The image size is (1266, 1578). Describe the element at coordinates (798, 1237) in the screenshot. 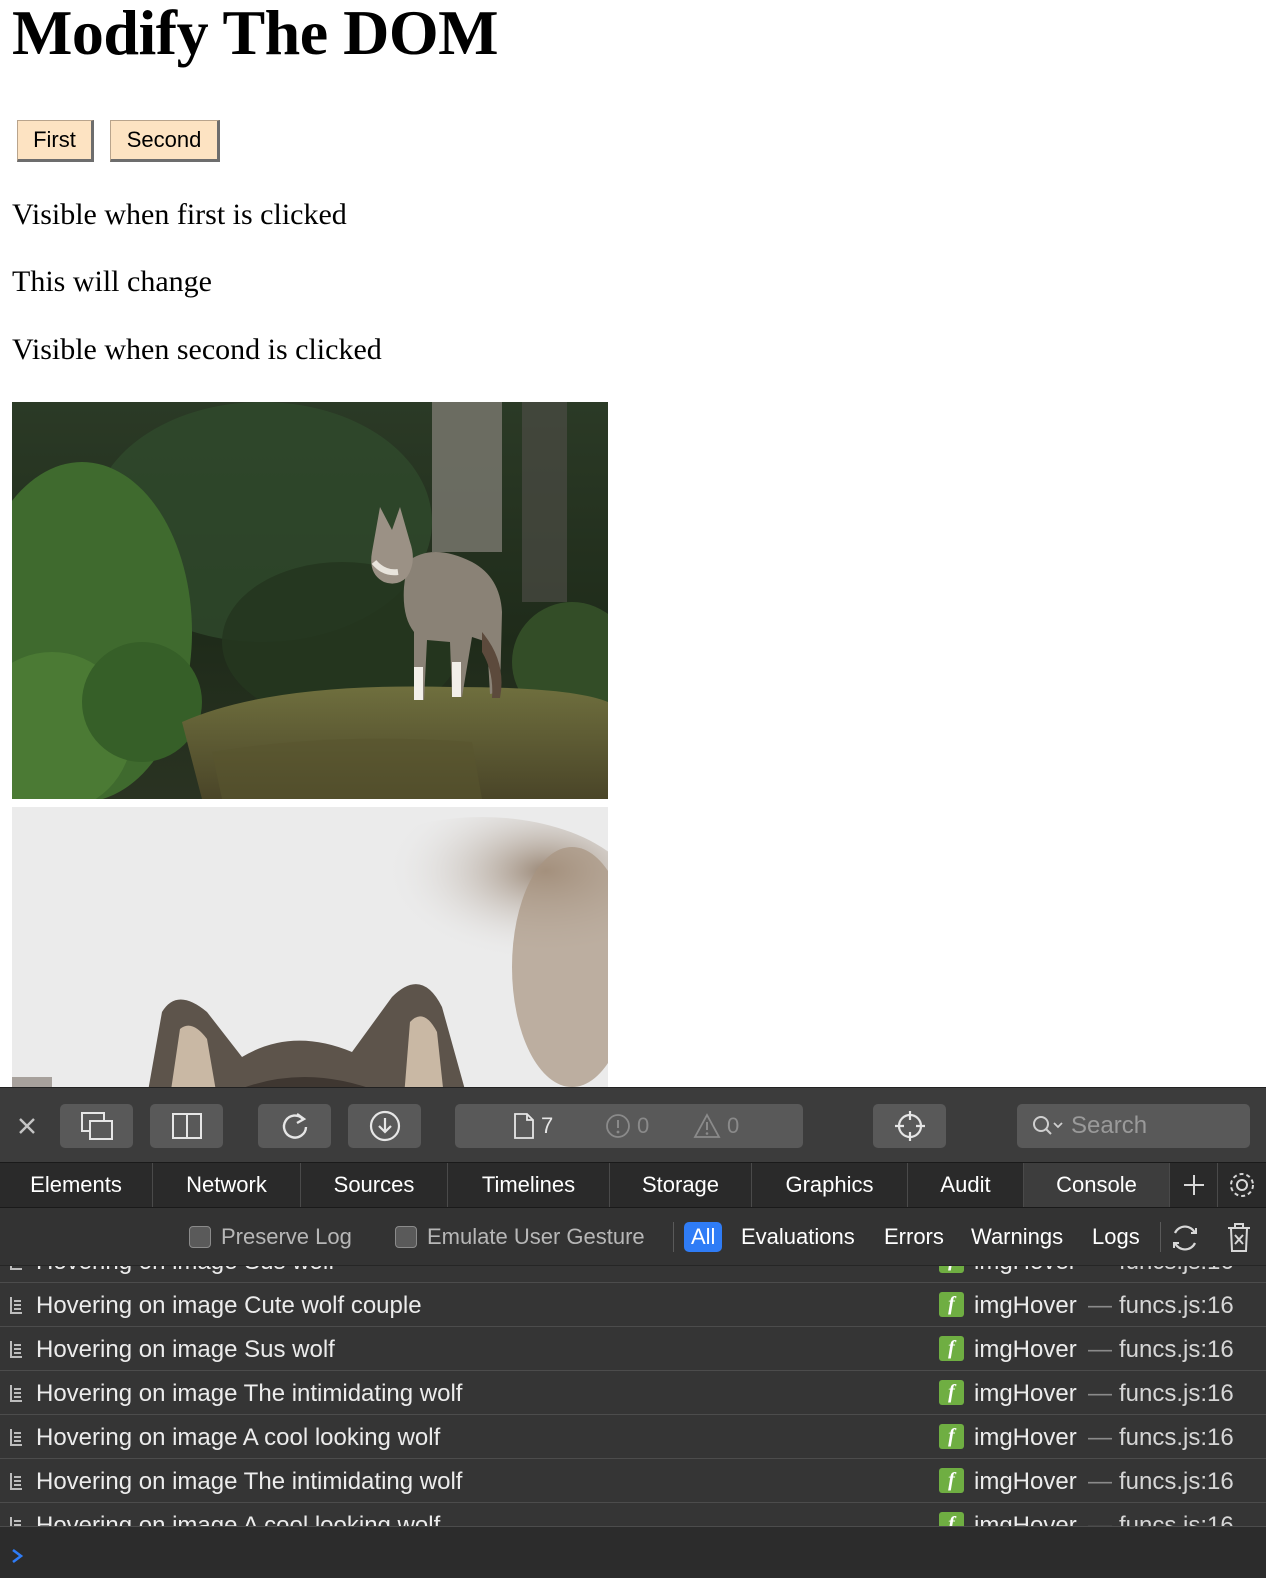

I see `filter-evaluations: Evaluations` at that location.